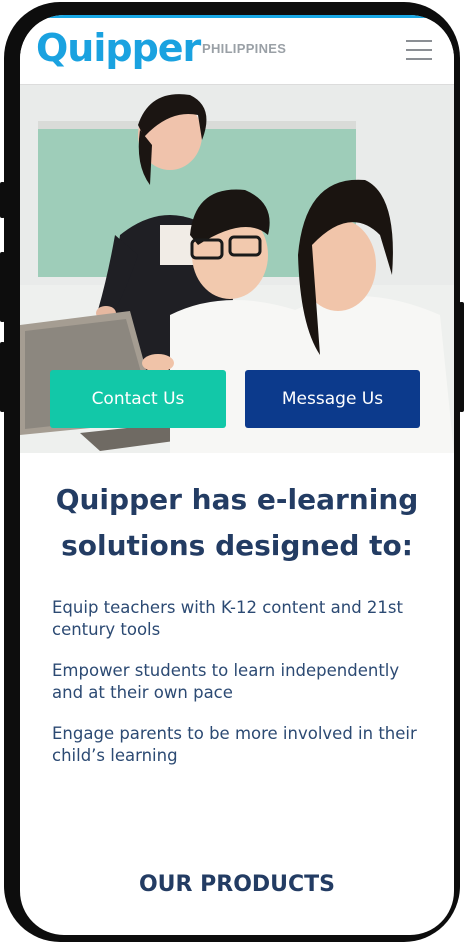  I want to click on message-us-button: Message Us, so click(332, 399).